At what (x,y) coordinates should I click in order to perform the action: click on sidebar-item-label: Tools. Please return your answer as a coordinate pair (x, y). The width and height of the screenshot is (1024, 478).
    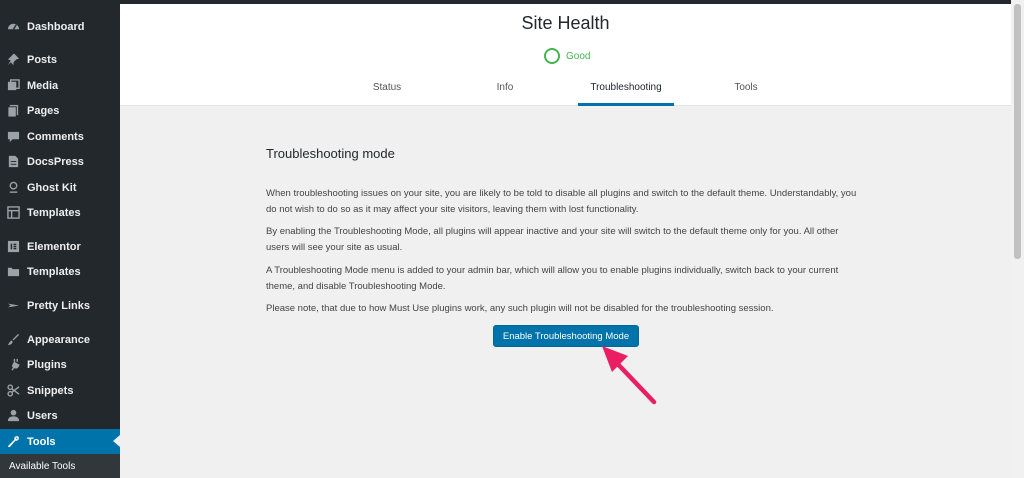
    Looking at the image, I should click on (41, 441).